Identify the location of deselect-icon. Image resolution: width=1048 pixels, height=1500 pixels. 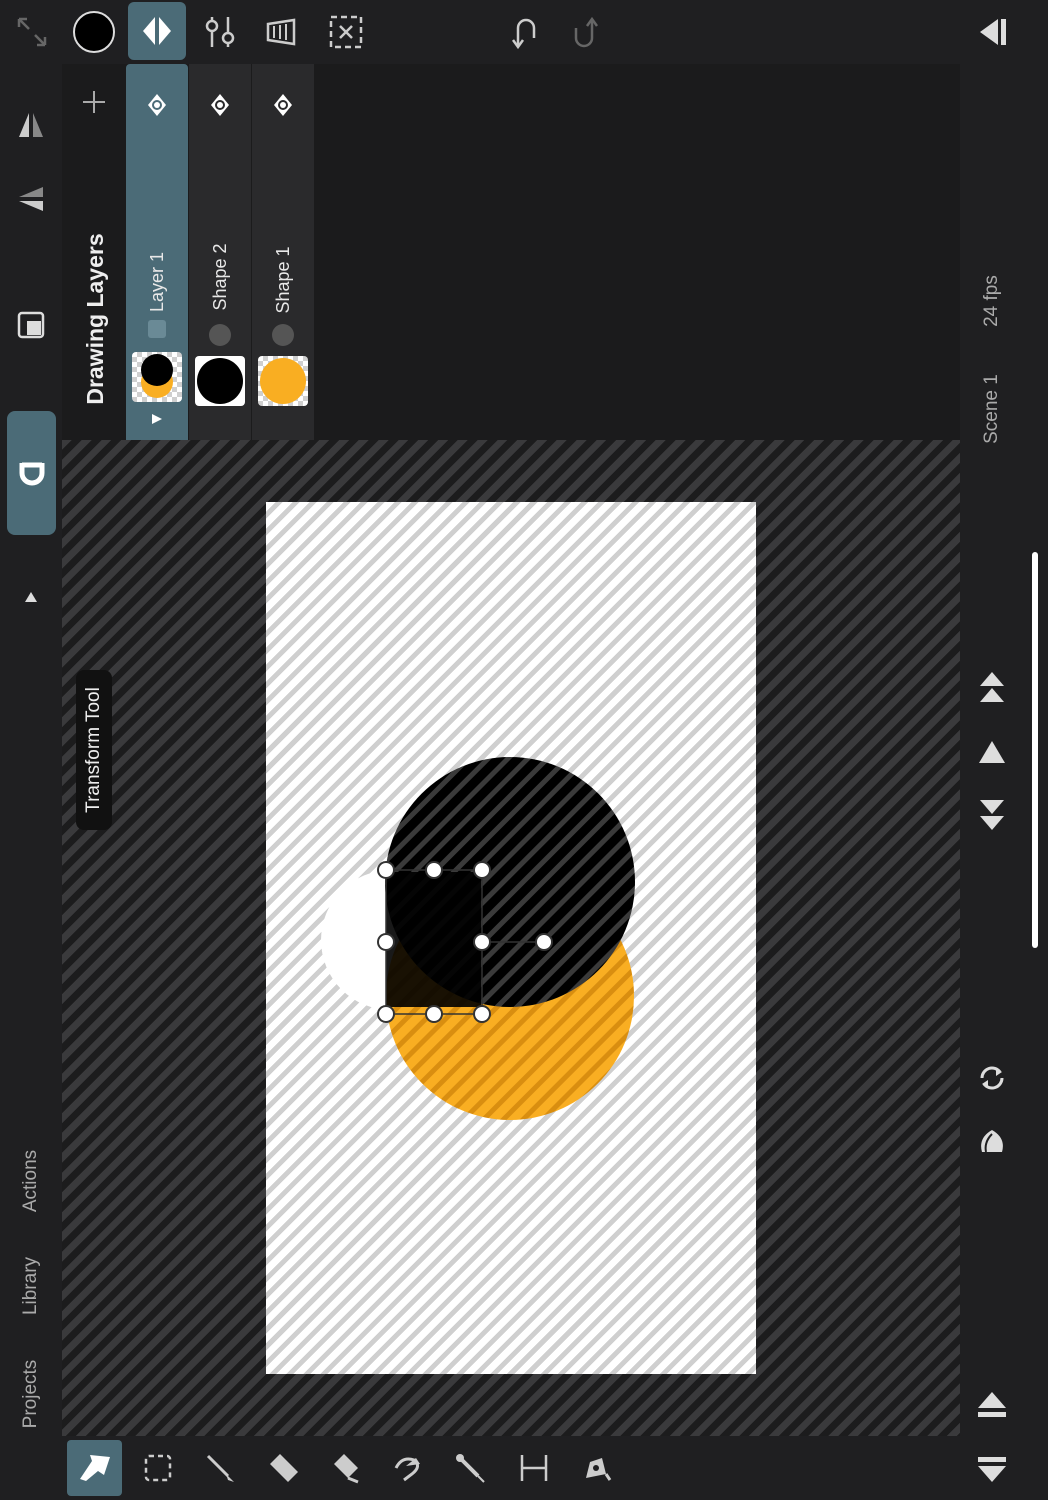
(346, 32).